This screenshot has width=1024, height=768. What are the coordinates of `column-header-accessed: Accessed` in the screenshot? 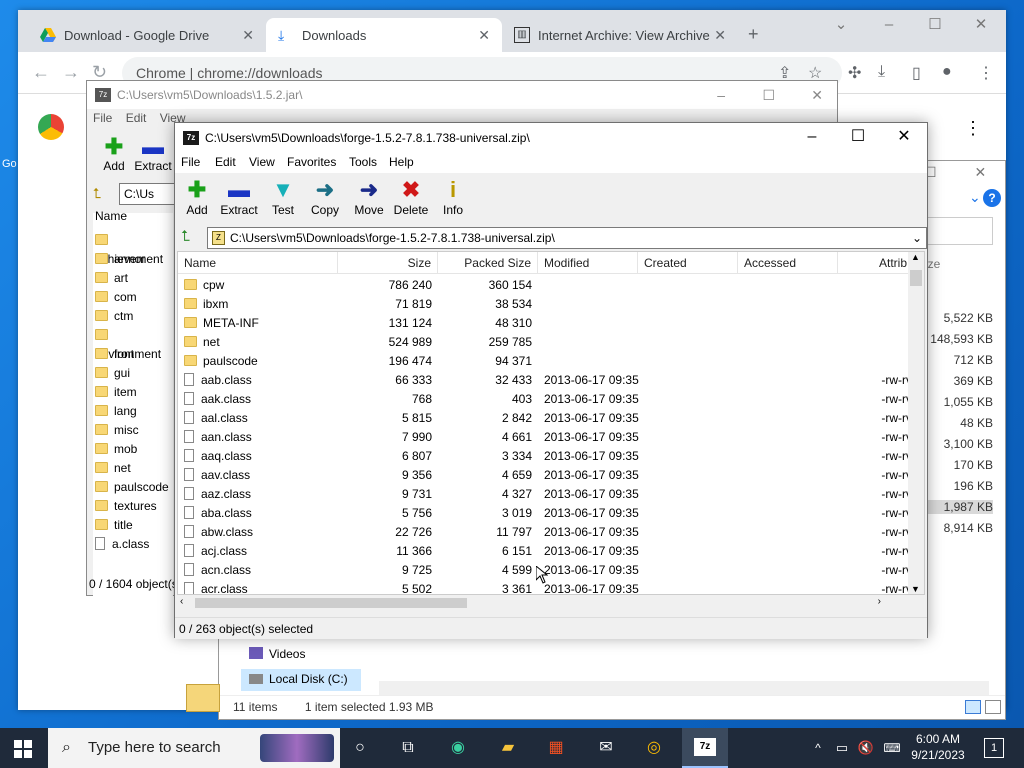 It's located at (788, 263).